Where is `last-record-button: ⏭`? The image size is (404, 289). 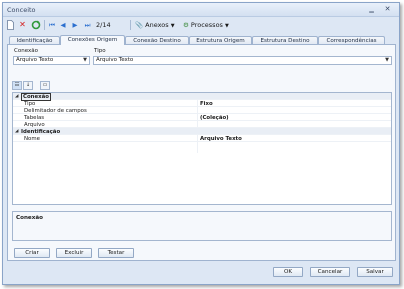
last-record-button: ⏭ is located at coordinates (87, 25).